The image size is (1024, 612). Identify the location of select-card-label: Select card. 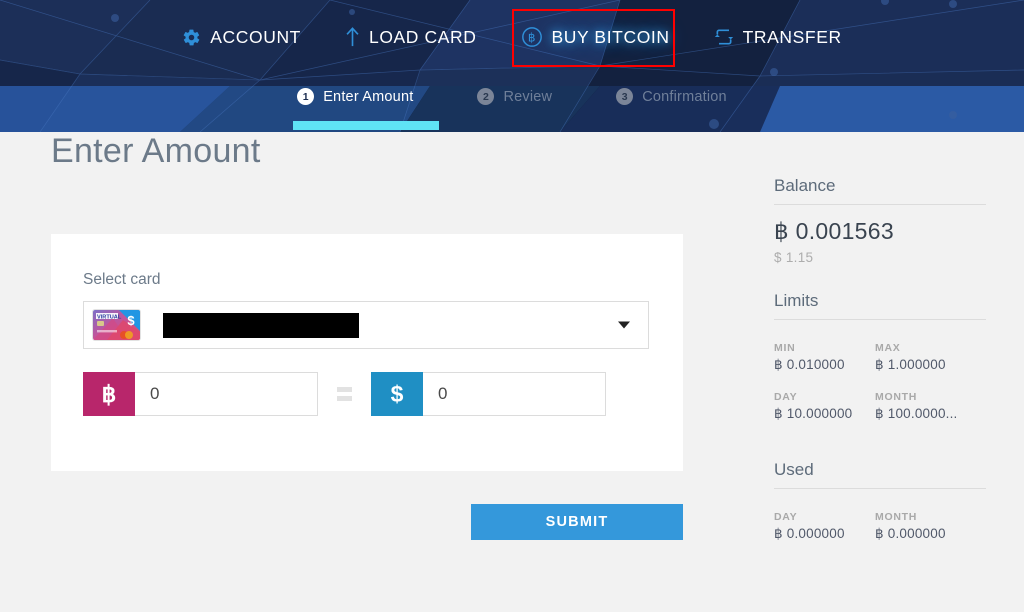
(122, 279).